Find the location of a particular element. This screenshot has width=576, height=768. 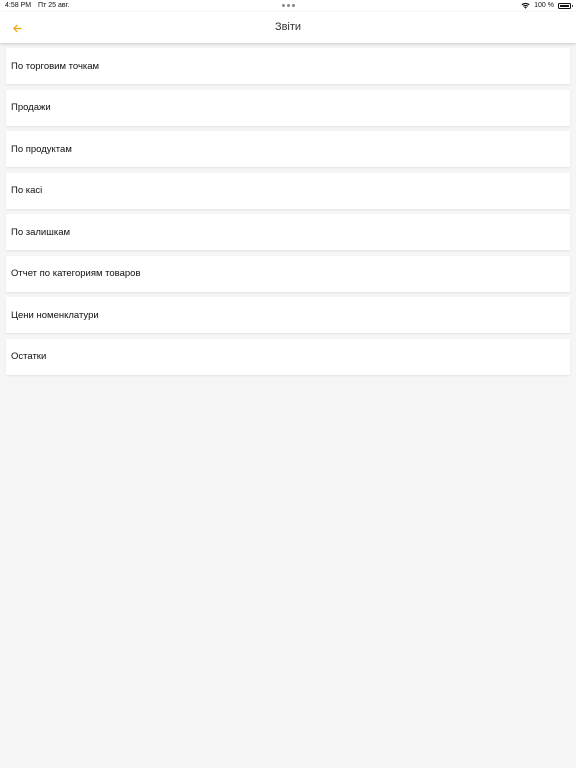

report-item-stock: Остатки is located at coordinates (288, 356).